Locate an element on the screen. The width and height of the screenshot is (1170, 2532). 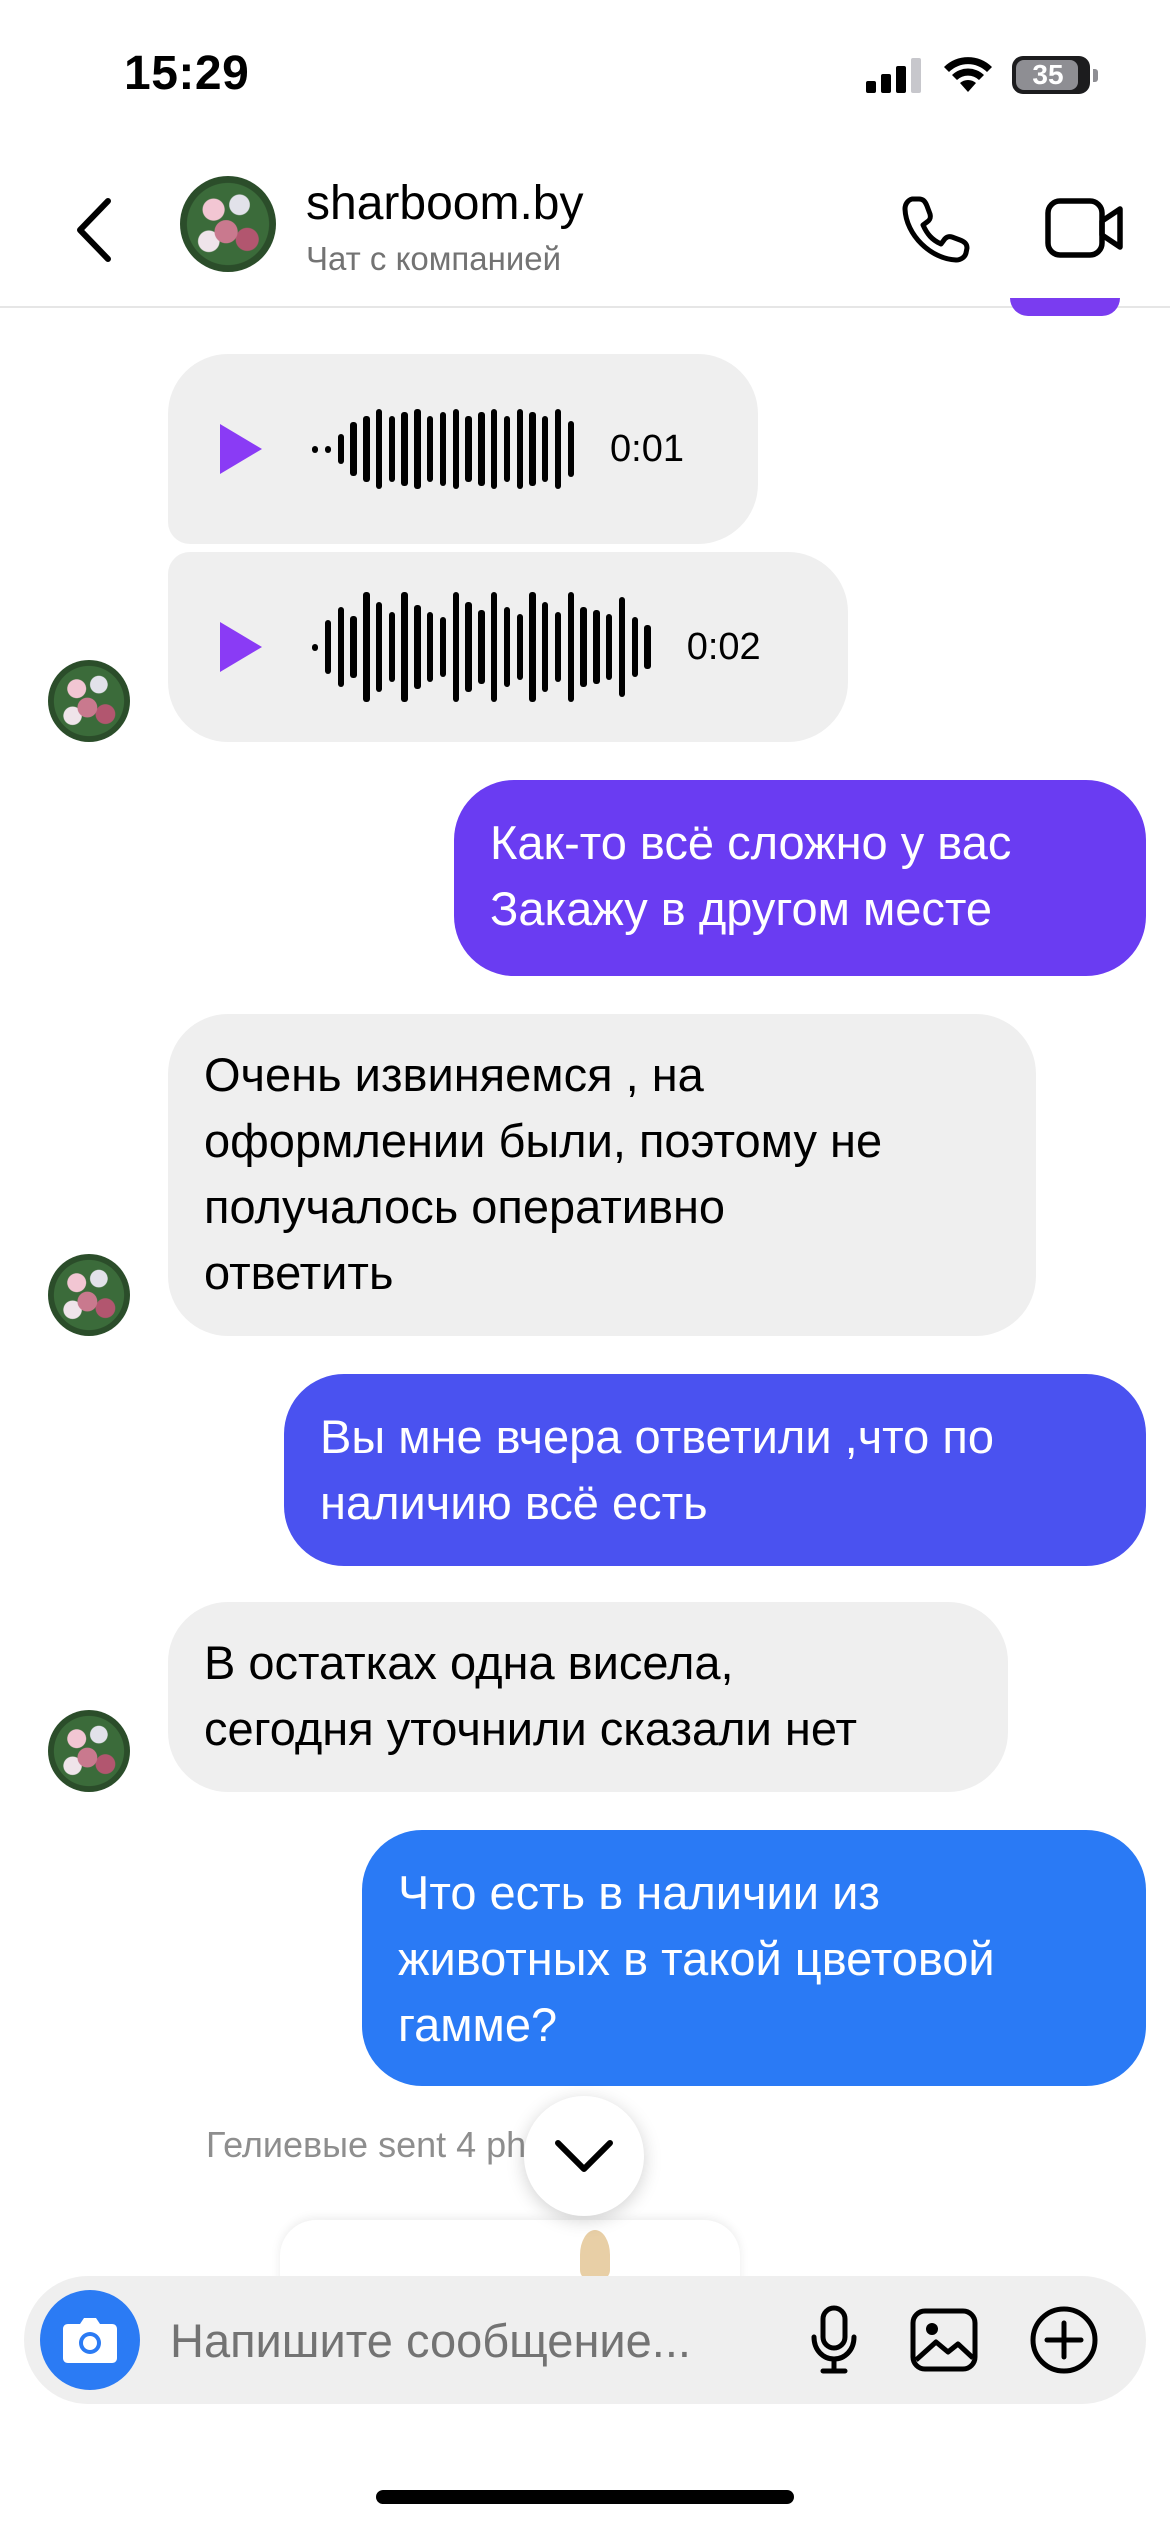
video-call-button is located at coordinates (1085, 228).